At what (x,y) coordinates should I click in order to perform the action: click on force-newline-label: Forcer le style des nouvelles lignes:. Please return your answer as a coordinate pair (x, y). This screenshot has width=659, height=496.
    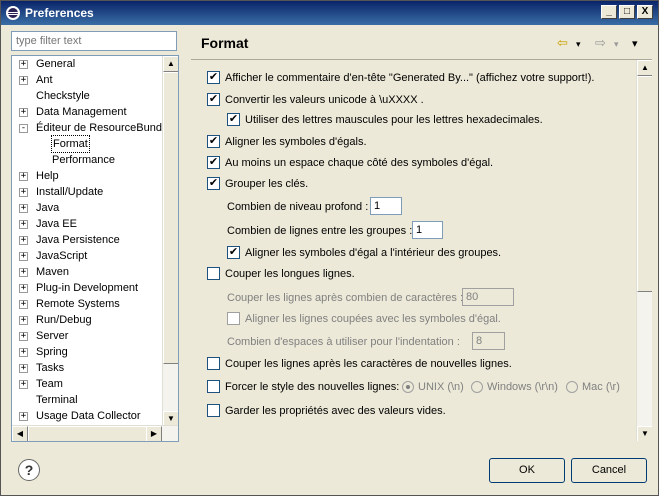
    Looking at the image, I should click on (312, 387).